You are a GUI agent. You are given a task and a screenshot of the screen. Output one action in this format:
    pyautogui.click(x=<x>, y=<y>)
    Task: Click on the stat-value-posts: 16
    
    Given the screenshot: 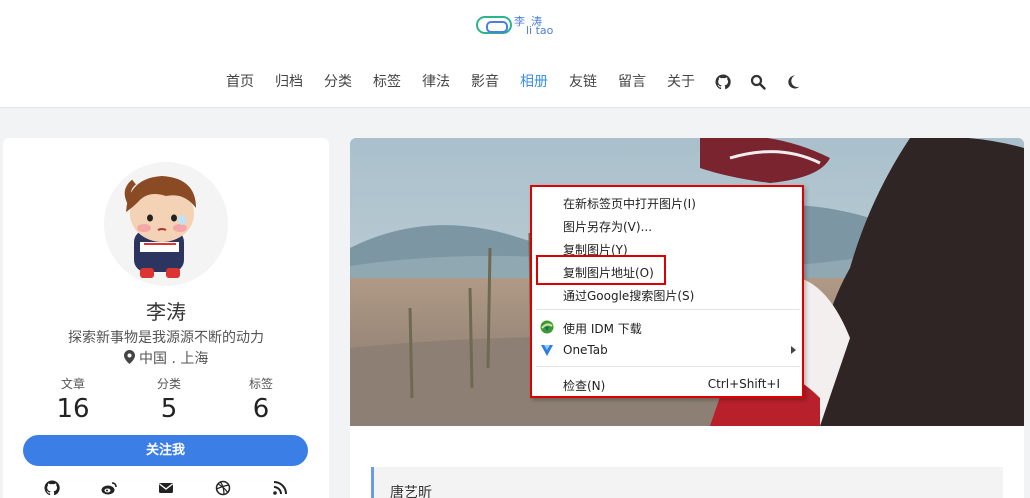 What is the action you would take?
    pyautogui.click(x=73, y=409)
    